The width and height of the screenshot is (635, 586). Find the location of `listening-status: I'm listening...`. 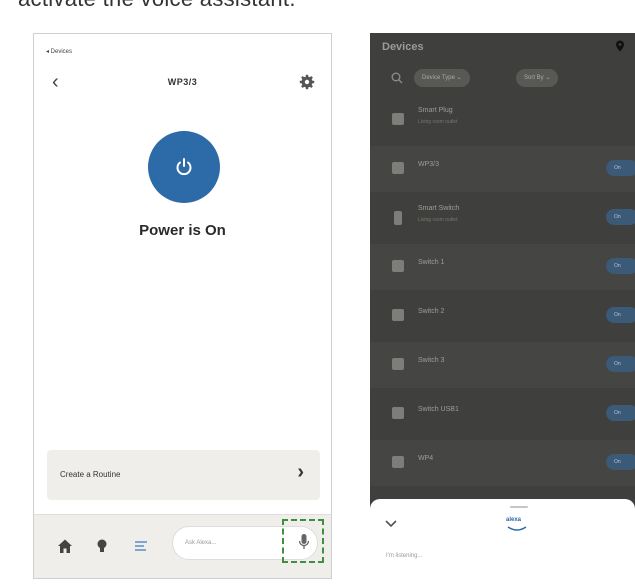

listening-status: I'm listening... is located at coordinates (404, 556).